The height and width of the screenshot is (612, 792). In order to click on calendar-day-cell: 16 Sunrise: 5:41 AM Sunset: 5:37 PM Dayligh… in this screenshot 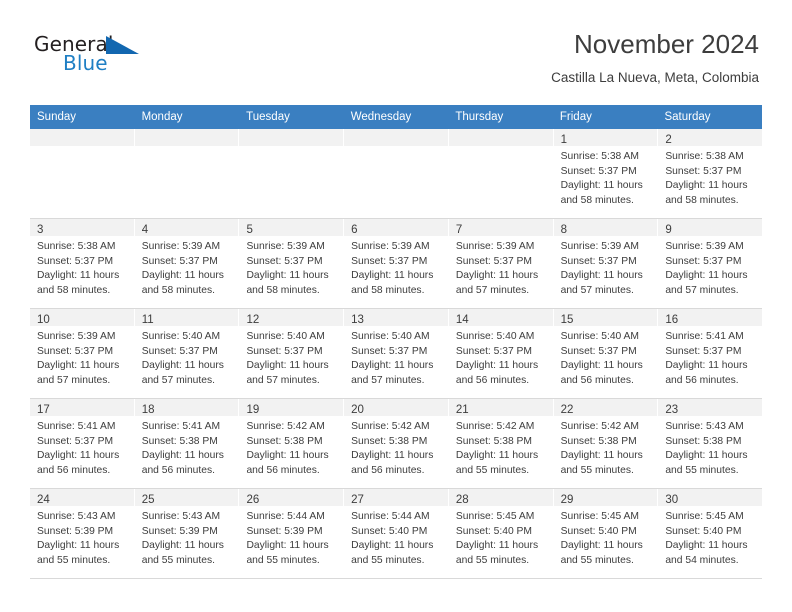, I will do `click(710, 353)`.